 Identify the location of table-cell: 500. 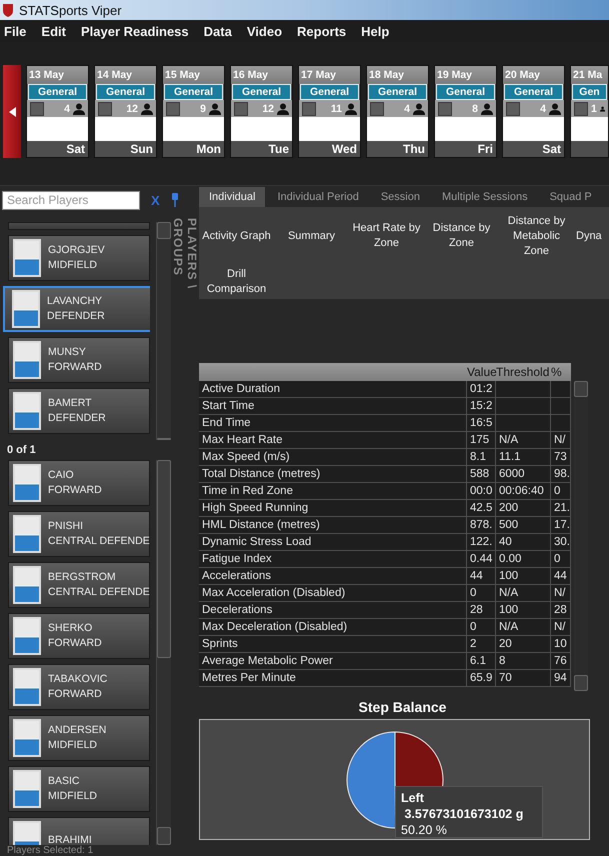
(523, 525).